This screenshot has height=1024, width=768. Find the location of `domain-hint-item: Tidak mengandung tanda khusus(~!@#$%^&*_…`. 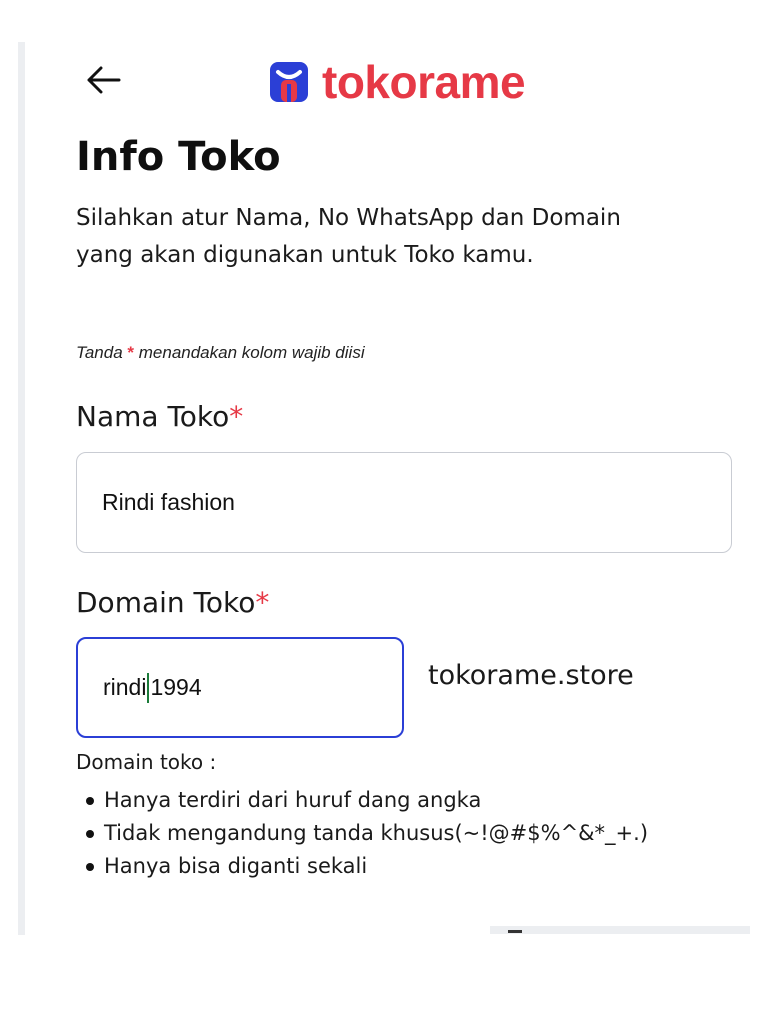

domain-hint-item: Tidak mengandung tanda khusus(~!@#$%^&*_… is located at coordinates (367, 833).